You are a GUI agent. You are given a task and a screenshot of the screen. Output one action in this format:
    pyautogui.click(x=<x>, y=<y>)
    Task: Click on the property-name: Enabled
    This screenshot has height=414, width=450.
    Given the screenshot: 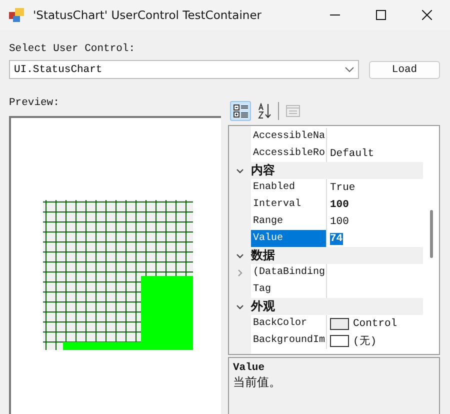 What is the action you would take?
    pyautogui.click(x=289, y=187)
    